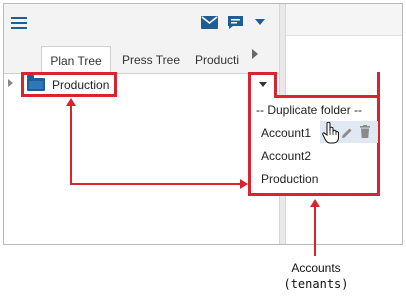  What do you see at coordinates (344, 20) in the screenshot?
I see `content-header` at bounding box center [344, 20].